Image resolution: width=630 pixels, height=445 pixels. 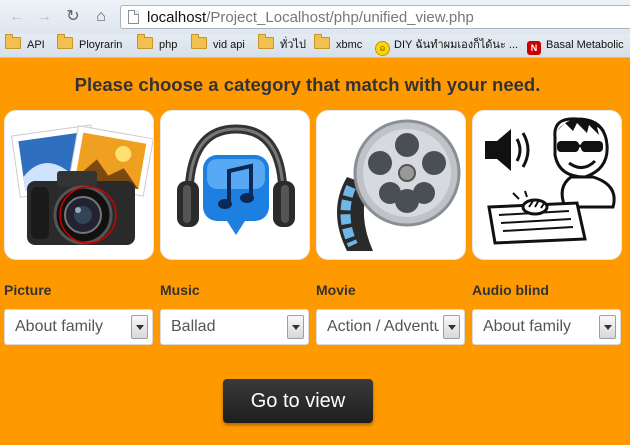 I want to click on page-icon, so click(x=133, y=17).